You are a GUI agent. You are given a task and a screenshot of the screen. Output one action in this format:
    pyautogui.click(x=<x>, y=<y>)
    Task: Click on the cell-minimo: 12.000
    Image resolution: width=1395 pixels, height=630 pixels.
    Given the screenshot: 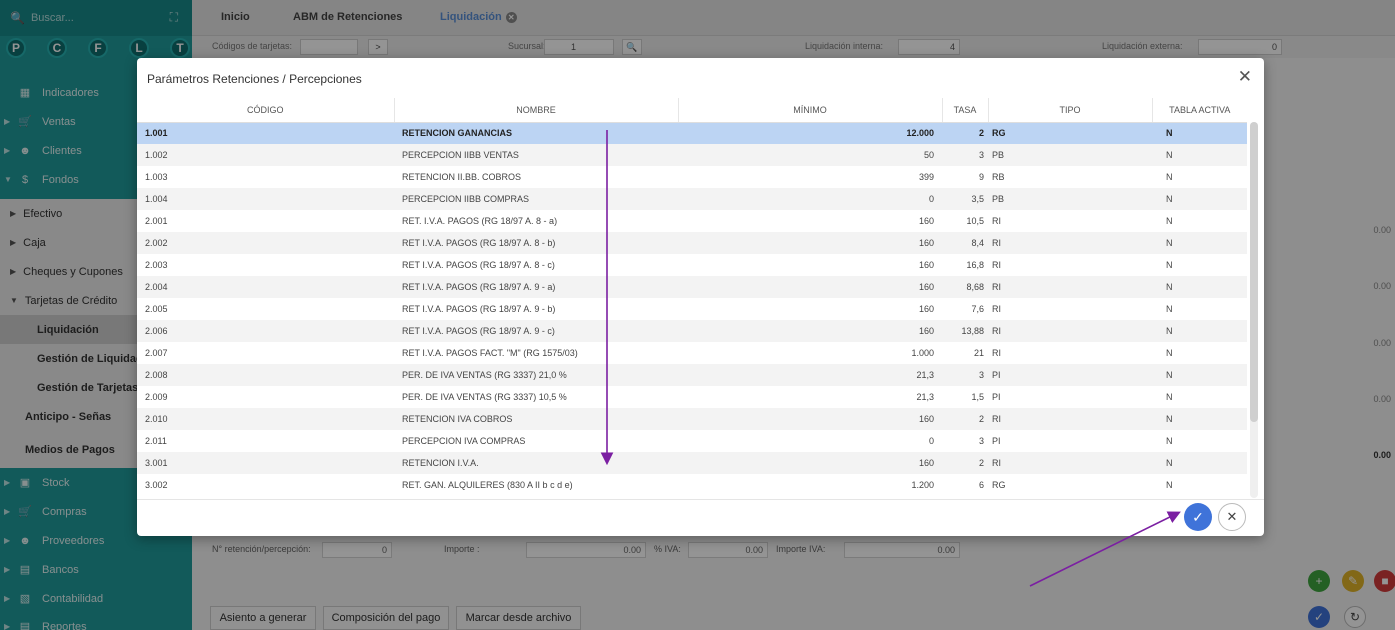 What is the action you would take?
    pyautogui.click(x=810, y=133)
    